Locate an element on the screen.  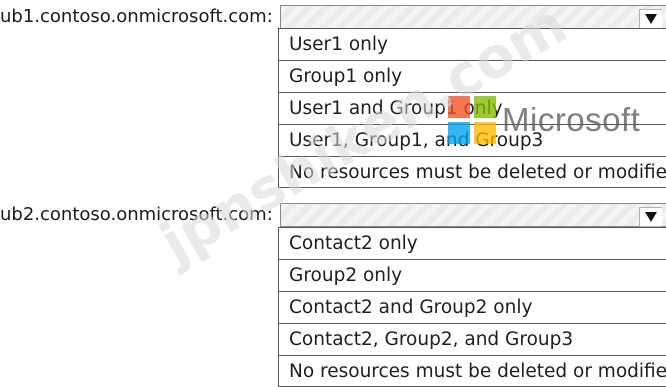
option-item: Contact2 only is located at coordinates (472, 243).